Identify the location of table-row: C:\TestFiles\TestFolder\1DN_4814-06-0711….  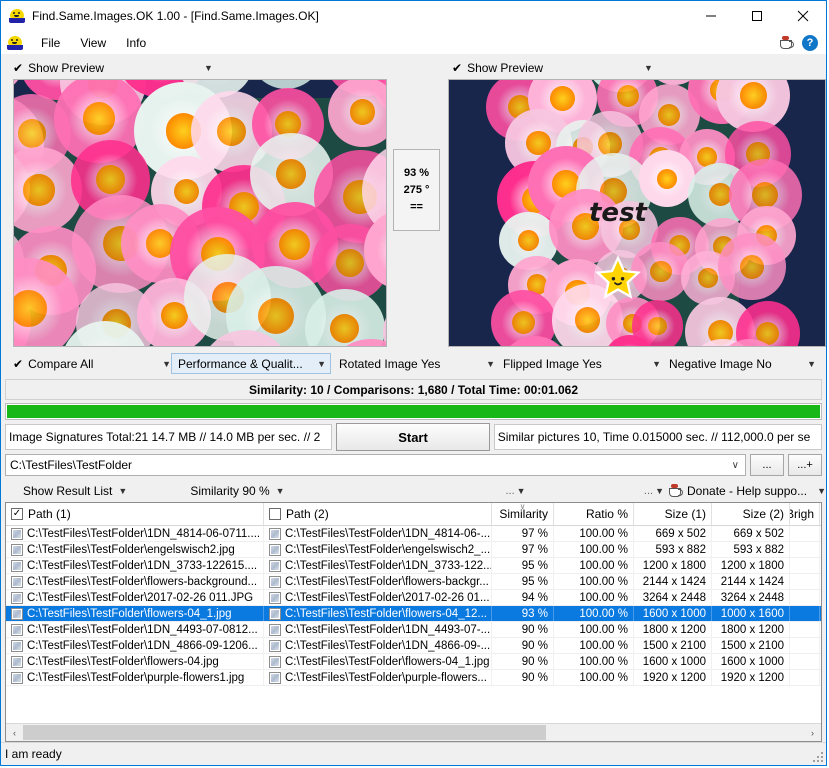
(413, 534).